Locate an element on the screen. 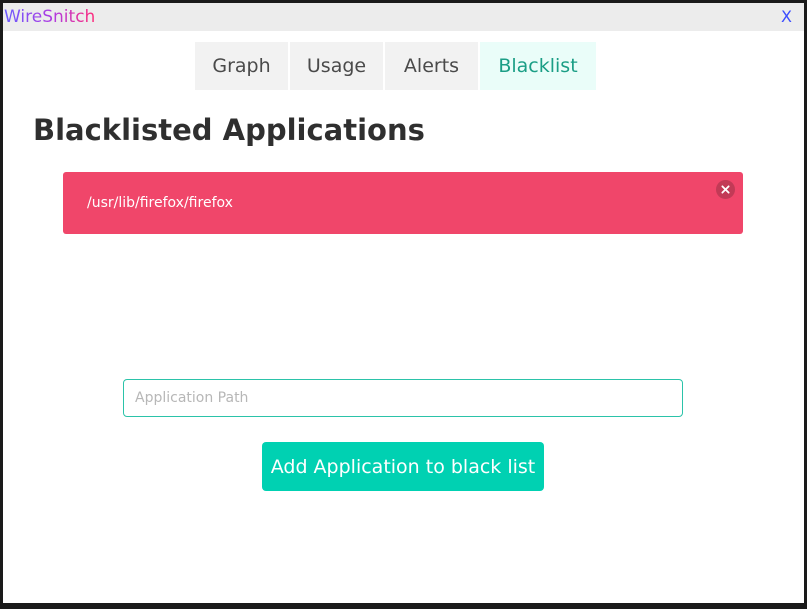  app-title: WireSnitch is located at coordinates (50, 17).